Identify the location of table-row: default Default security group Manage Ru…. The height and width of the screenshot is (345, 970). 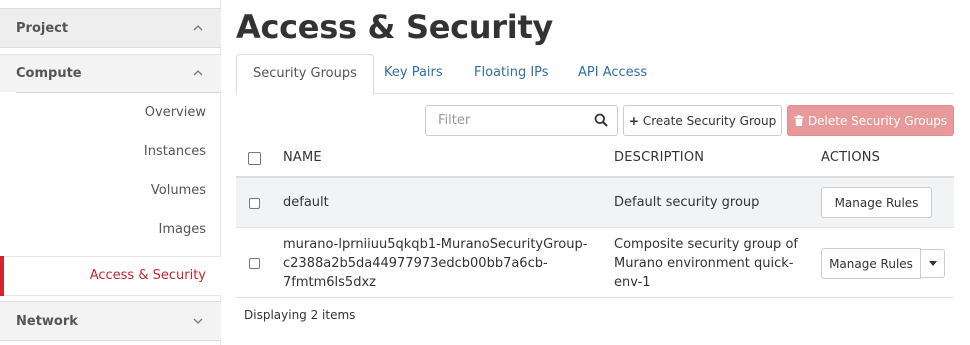
(595, 203).